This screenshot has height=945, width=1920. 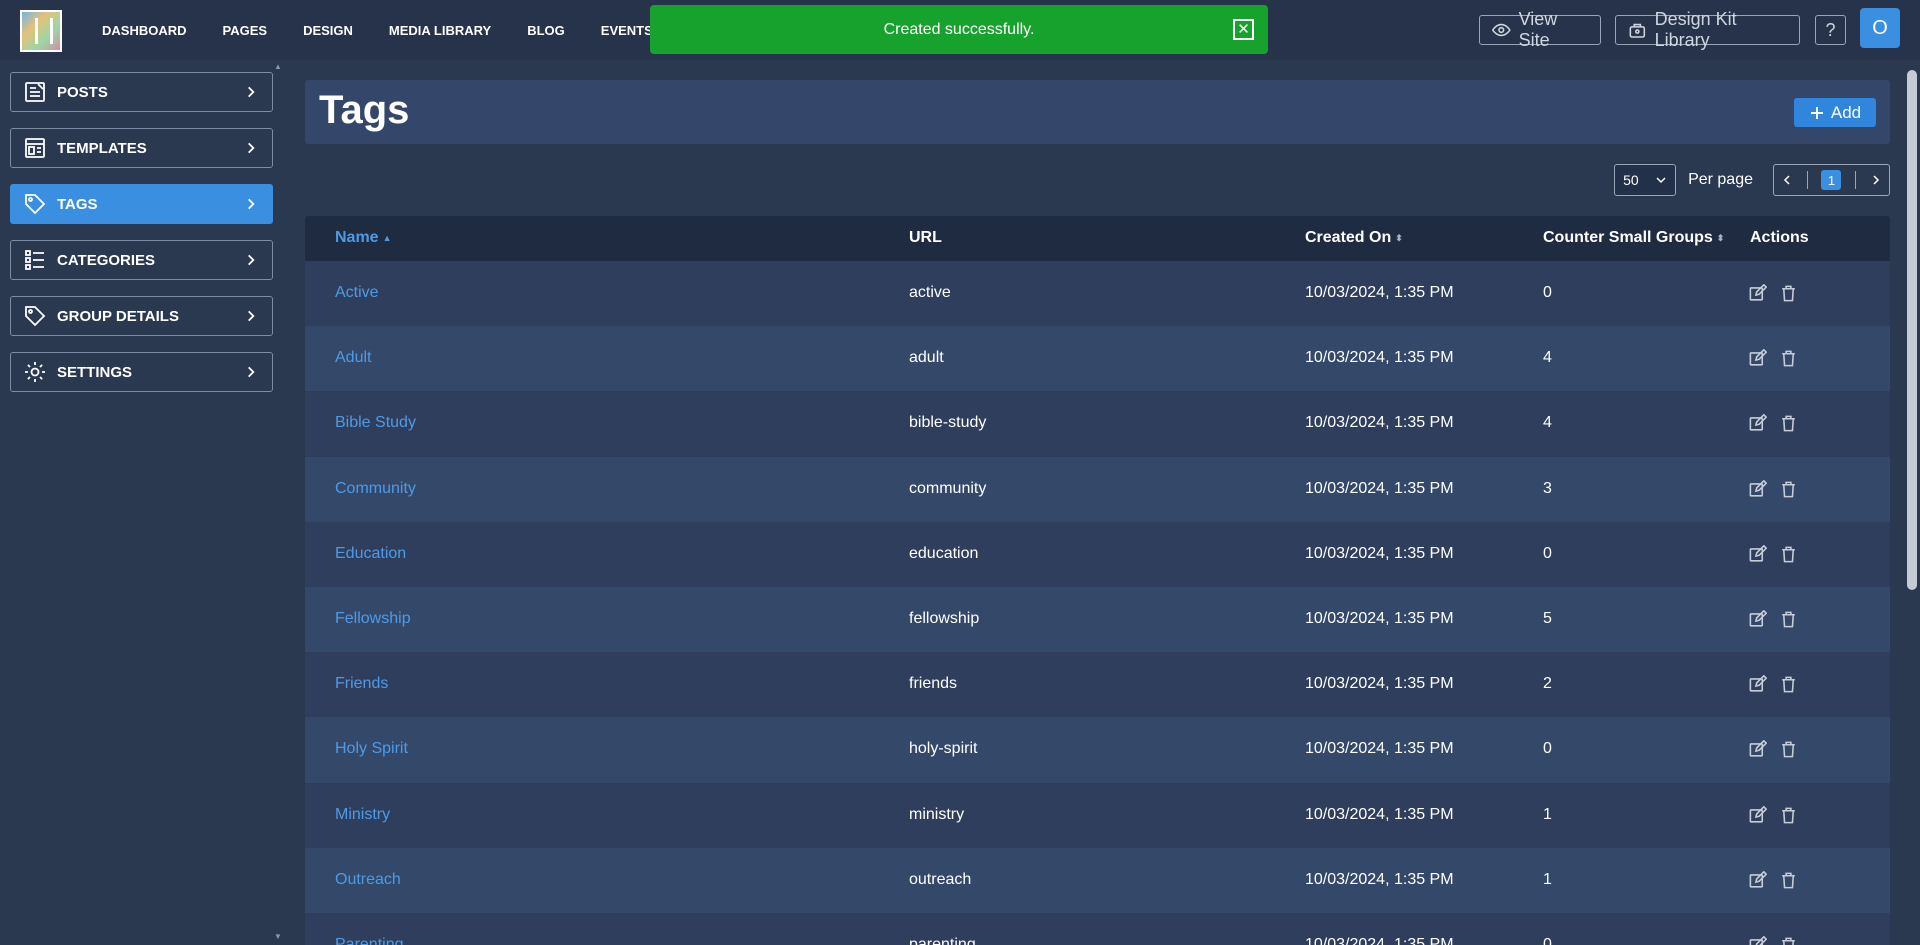 What do you see at coordinates (41, 31) in the screenshot?
I see `app-logo` at bounding box center [41, 31].